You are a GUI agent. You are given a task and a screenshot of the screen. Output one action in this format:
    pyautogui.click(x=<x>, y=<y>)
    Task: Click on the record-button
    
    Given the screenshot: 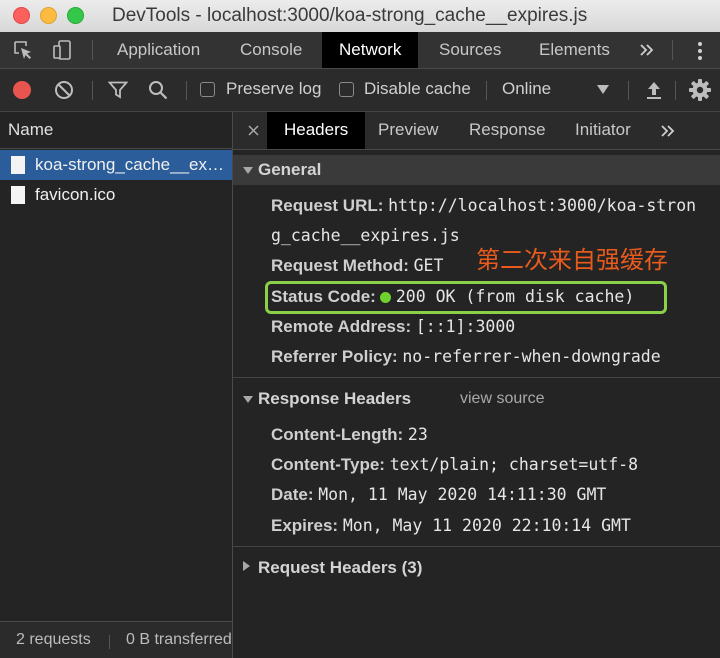 What is the action you would take?
    pyautogui.click(x=22, y=90)
    